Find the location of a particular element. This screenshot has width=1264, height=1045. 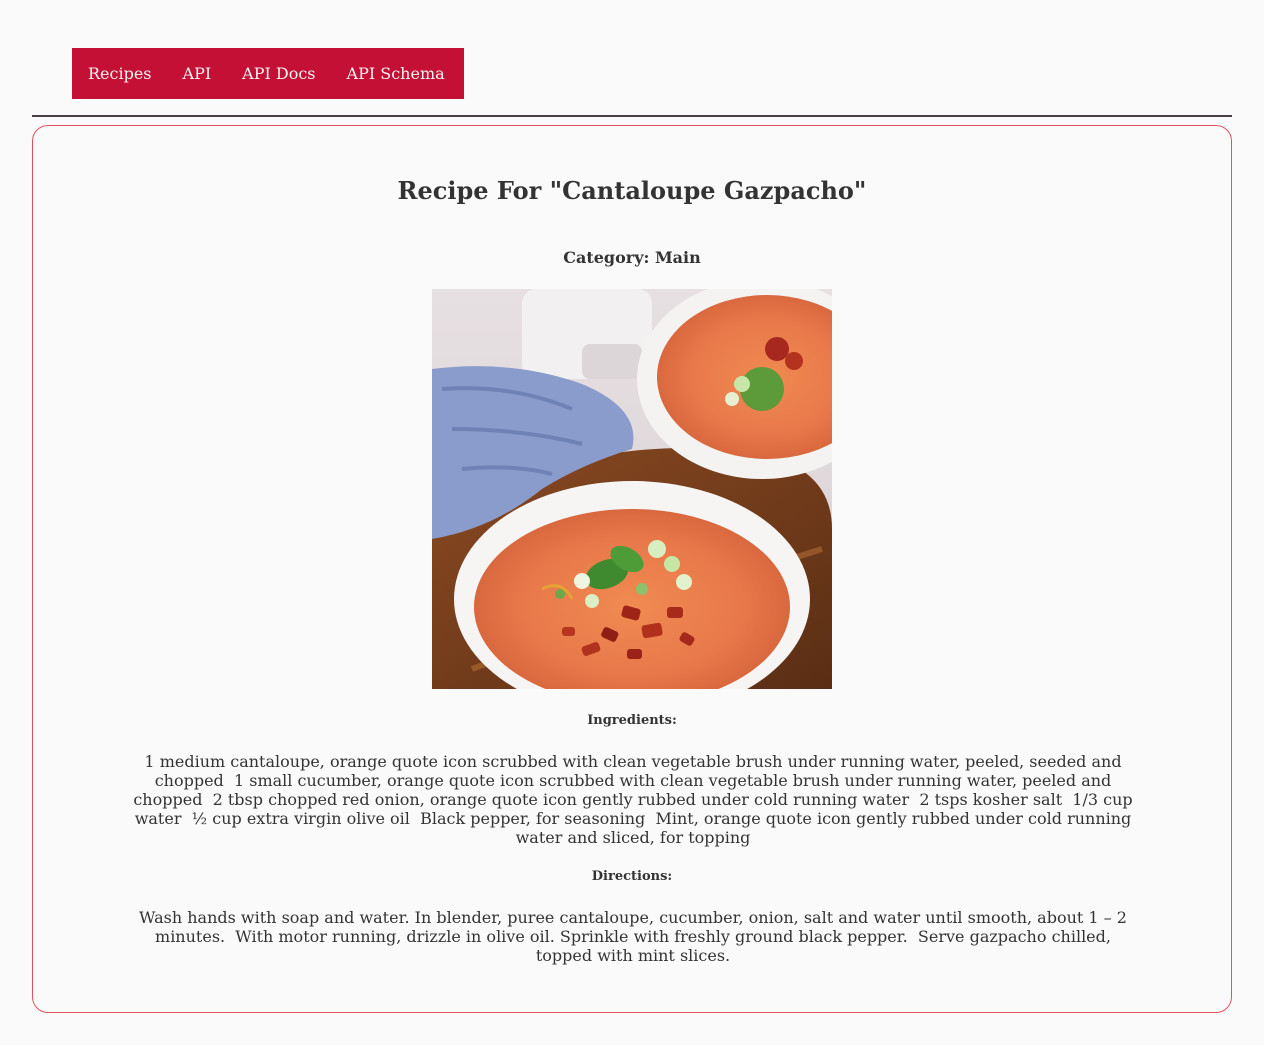

nav-link-recipes: Recipes is located at coordinates (120, 73).